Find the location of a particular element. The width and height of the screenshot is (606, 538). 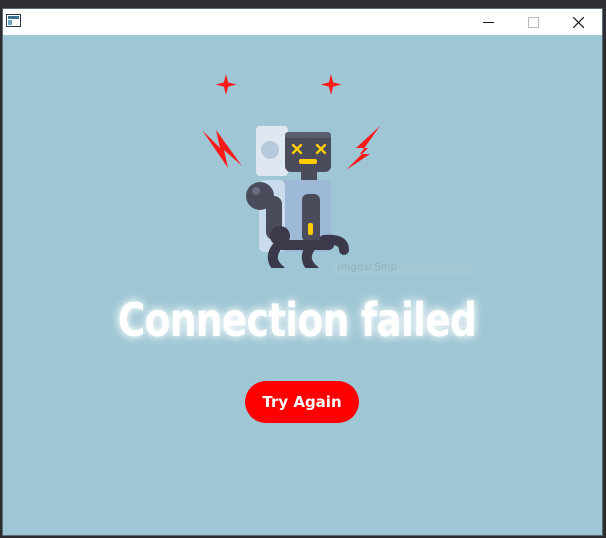

background-label: rmgdsl Smp is located at coordinates (403, 269).